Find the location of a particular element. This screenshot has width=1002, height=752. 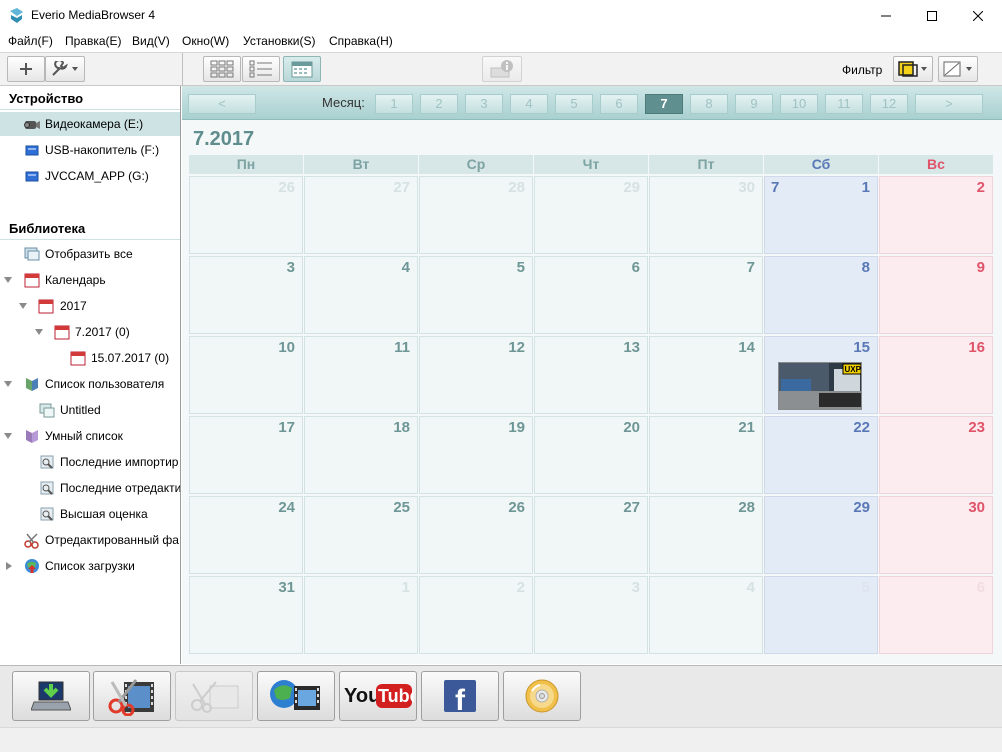

calendar-day-cell: 9 is located at coordinates (936, 295).